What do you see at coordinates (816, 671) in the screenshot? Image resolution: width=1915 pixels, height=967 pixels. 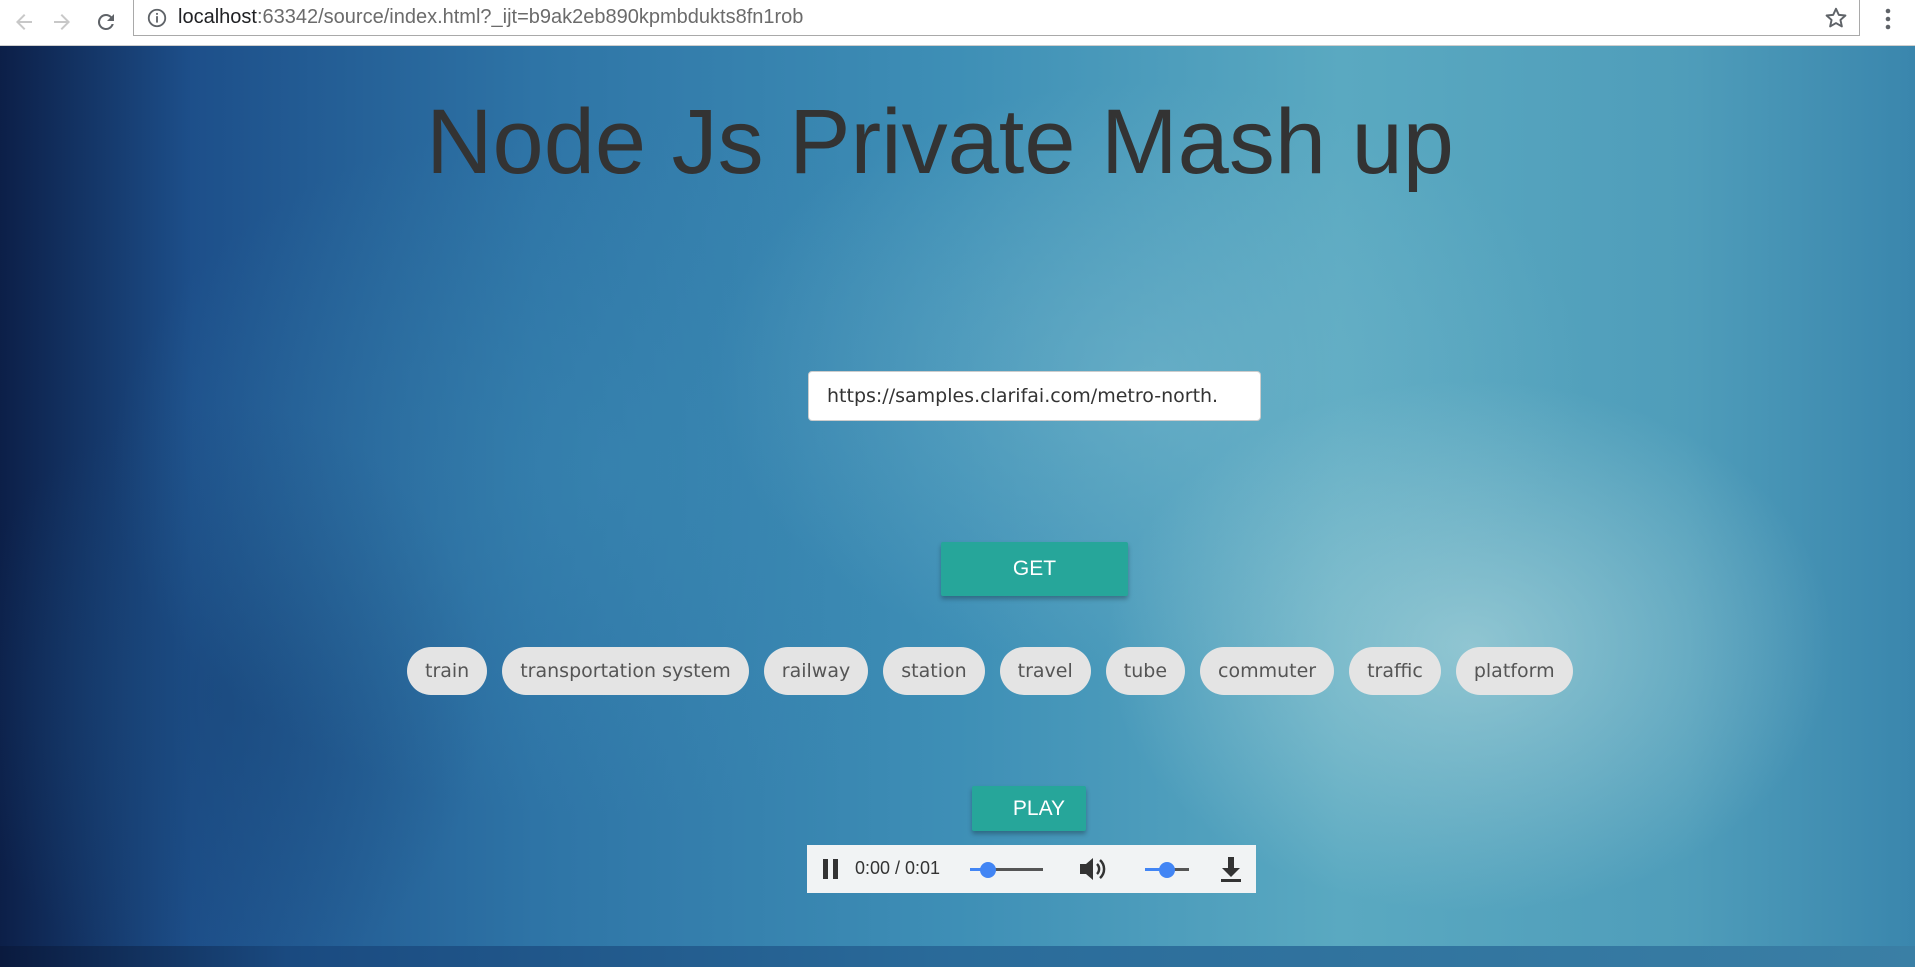 I see `tag-chip: railway` at bounding box center [816, 671].